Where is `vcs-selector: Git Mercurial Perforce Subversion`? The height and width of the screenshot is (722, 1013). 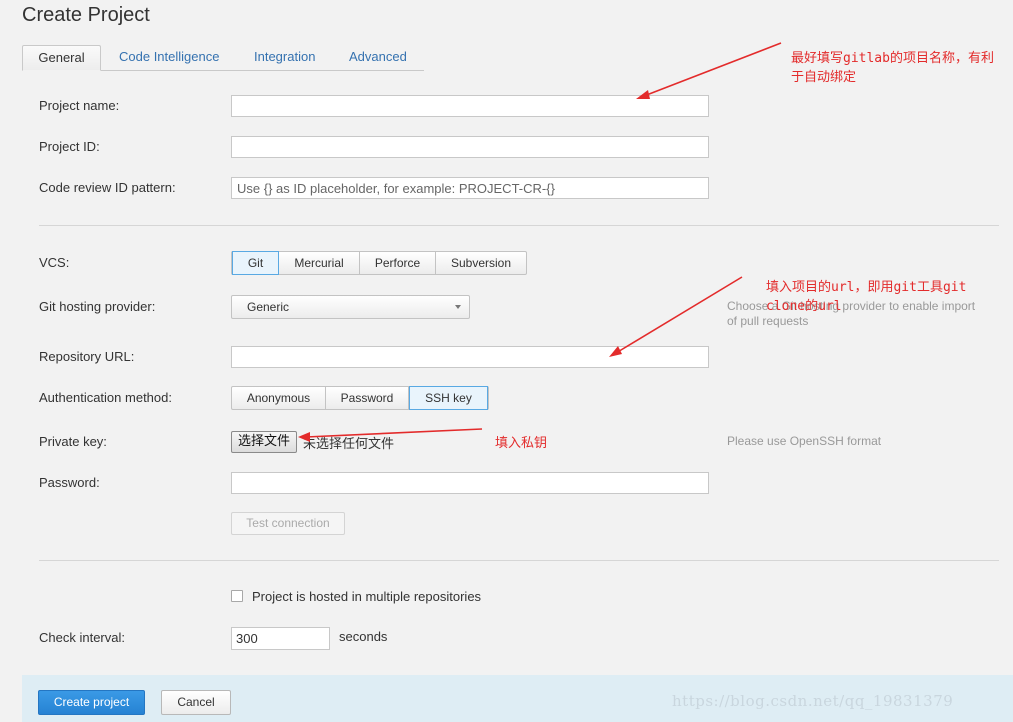
vcs-selector: Git Mercurial Perforce Subversion is located at coordinates (379, 263).